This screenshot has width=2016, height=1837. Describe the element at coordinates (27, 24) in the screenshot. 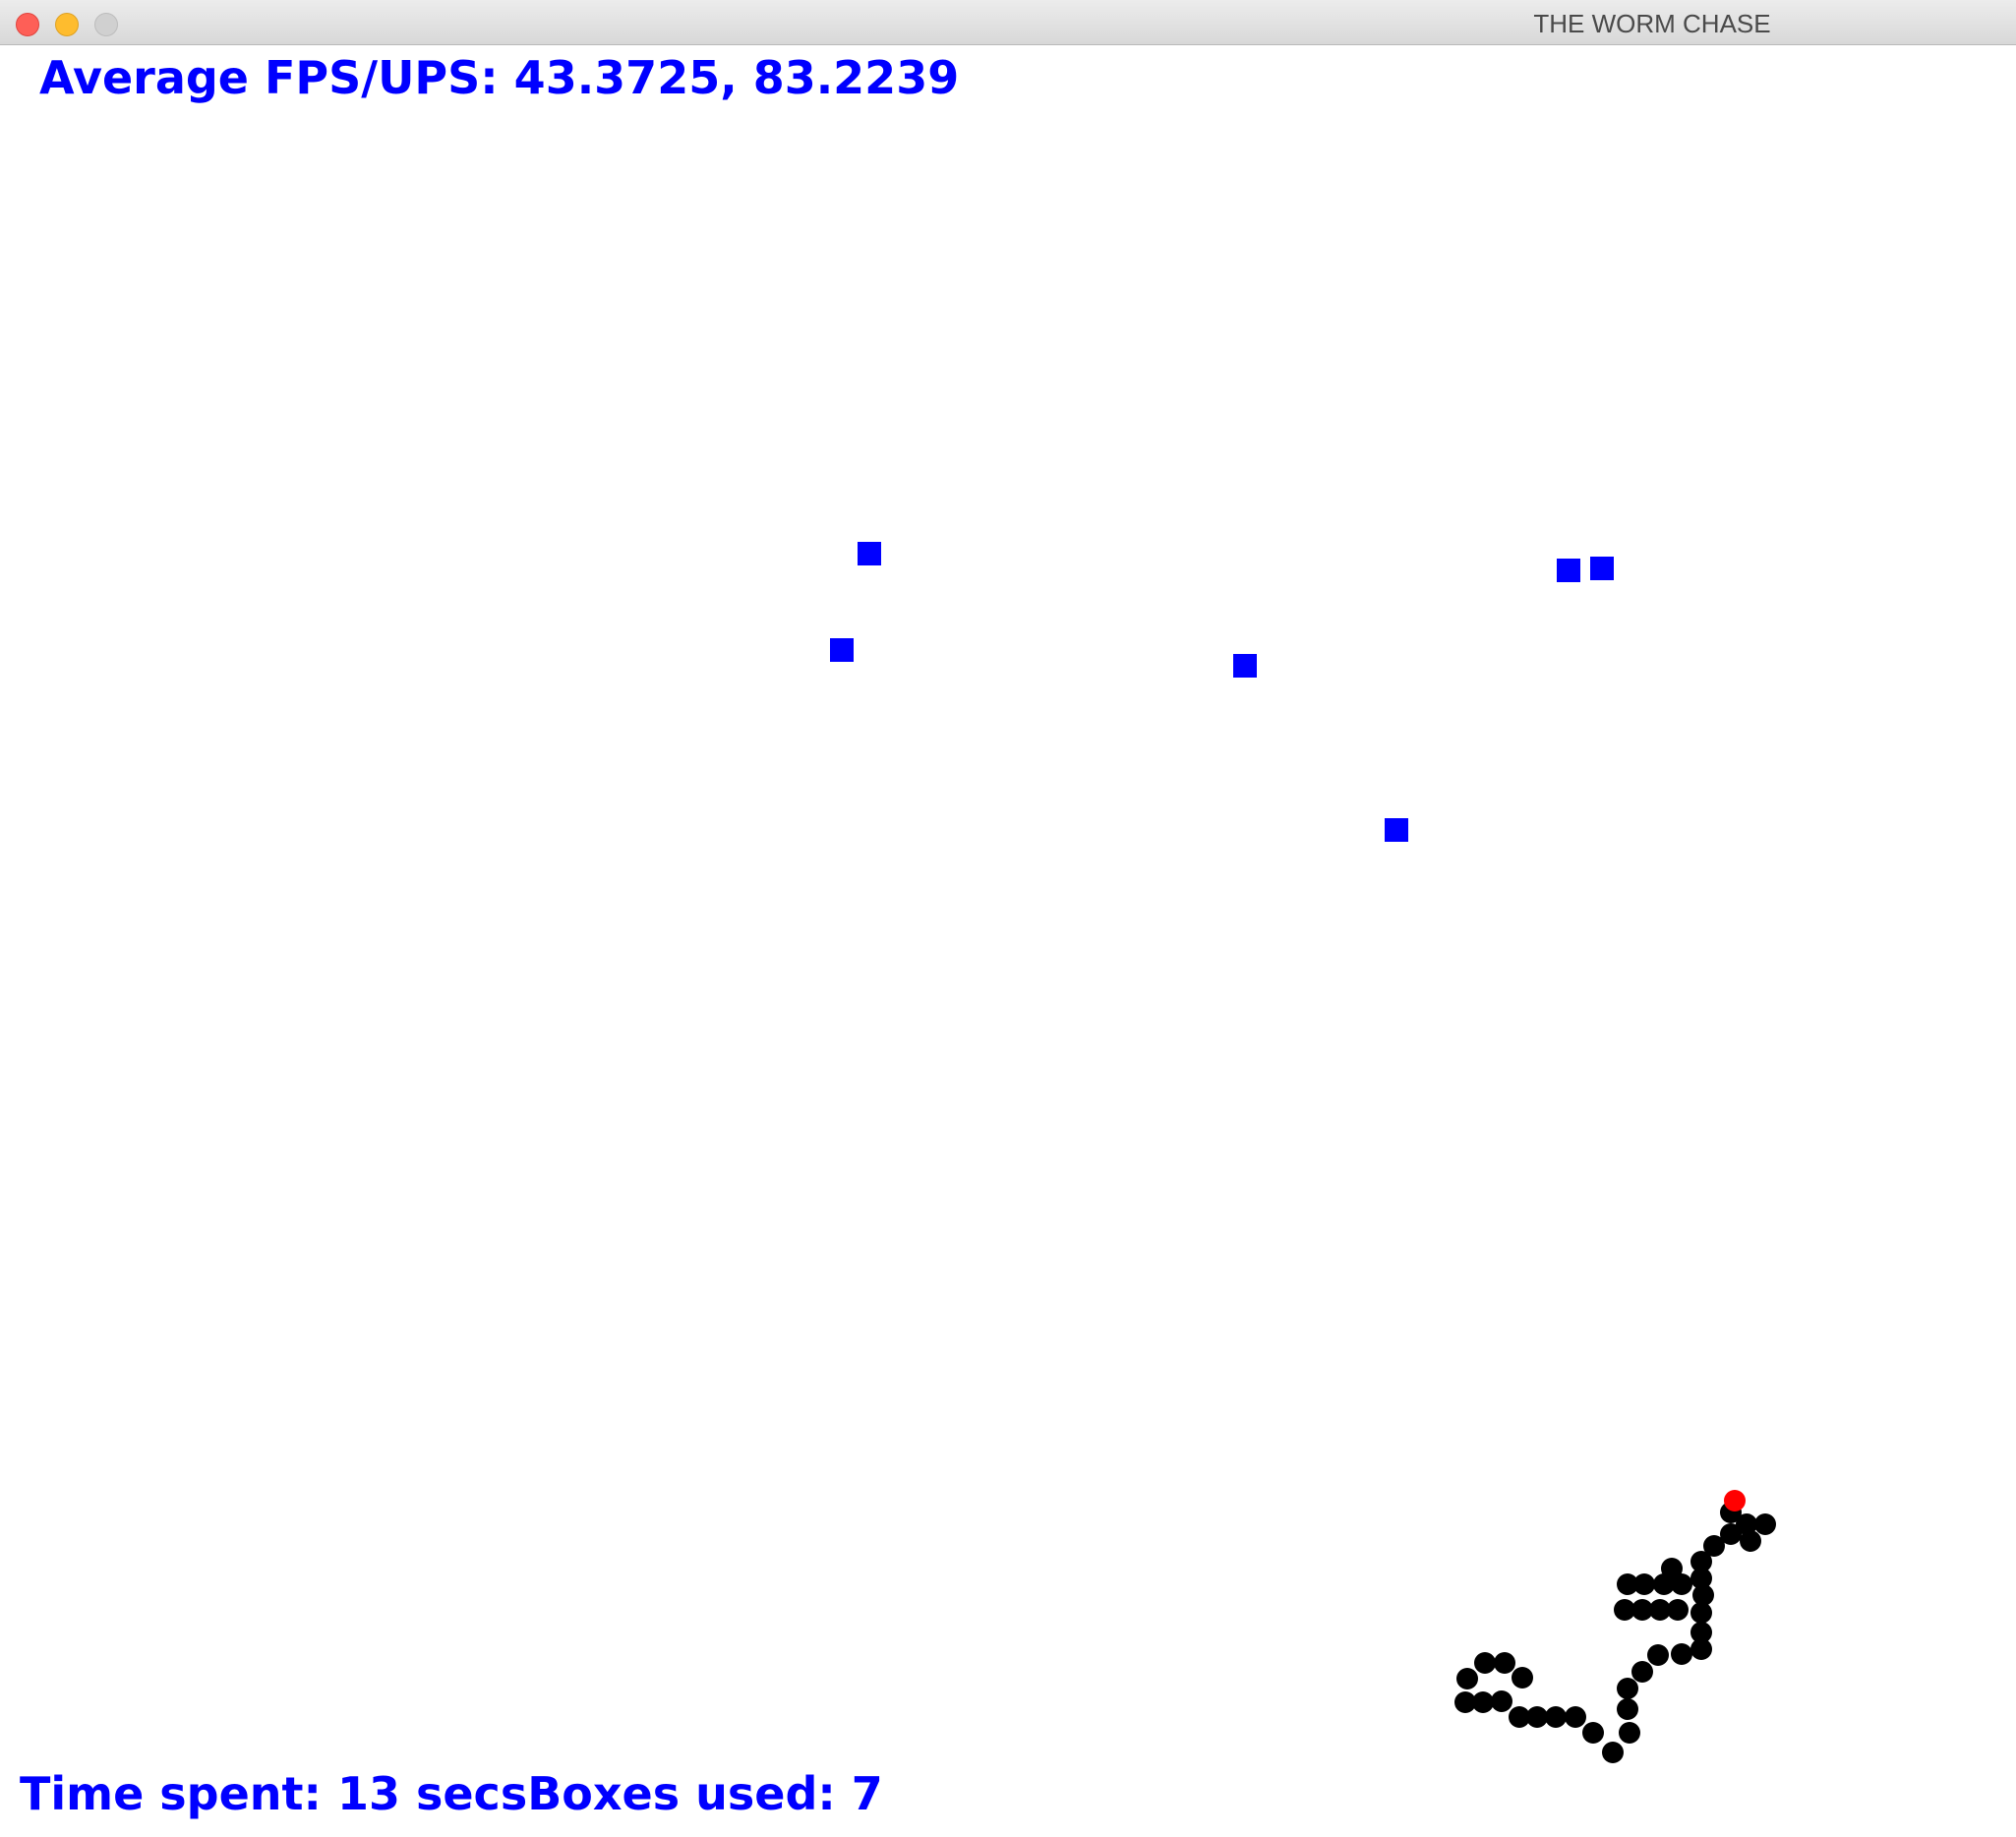

I see `close-window-button` at that location.